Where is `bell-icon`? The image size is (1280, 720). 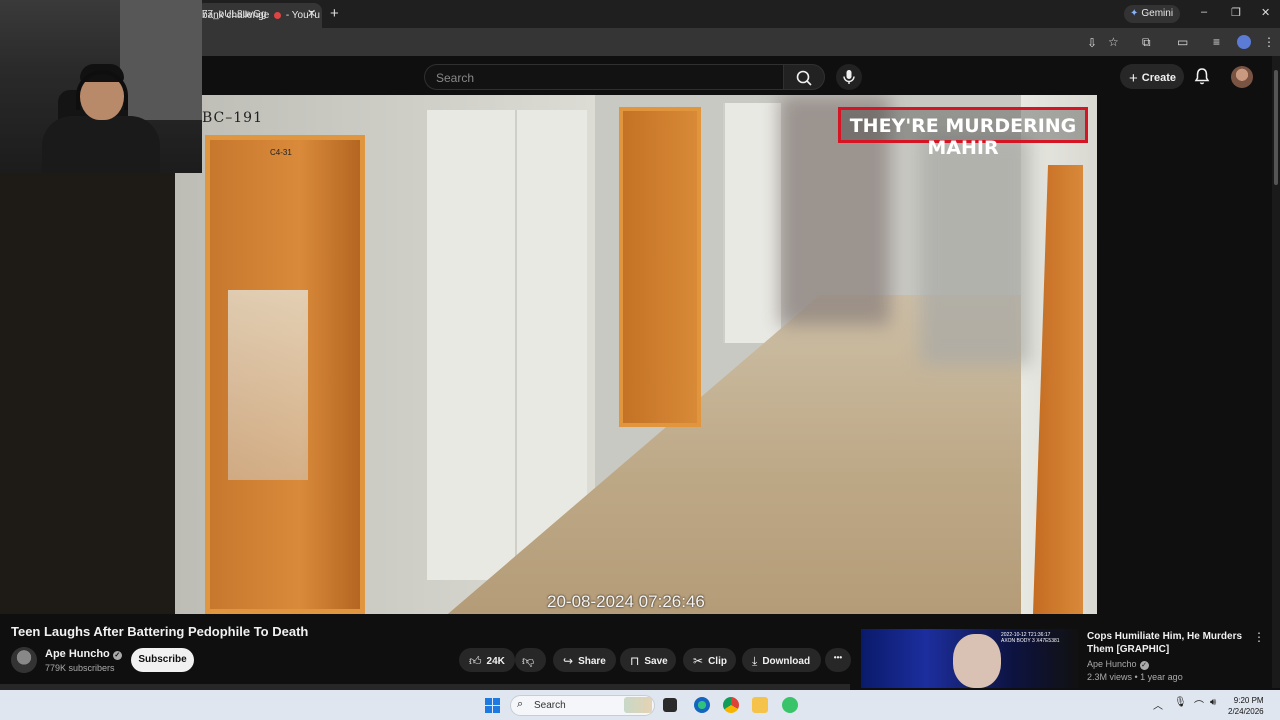
bell-icon is located at coordinates (1202, 76).